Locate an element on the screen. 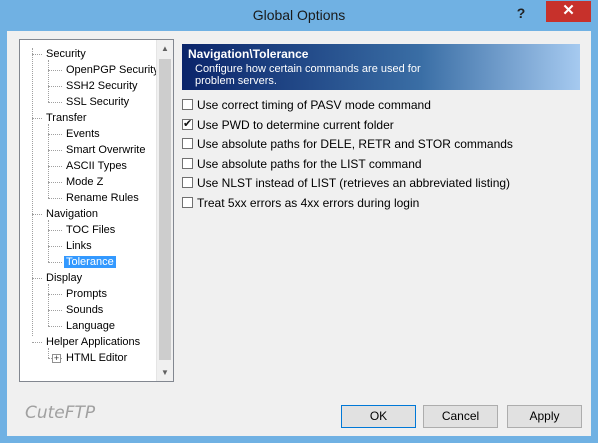  ok-button: OK is located at coordinates (378, 416).